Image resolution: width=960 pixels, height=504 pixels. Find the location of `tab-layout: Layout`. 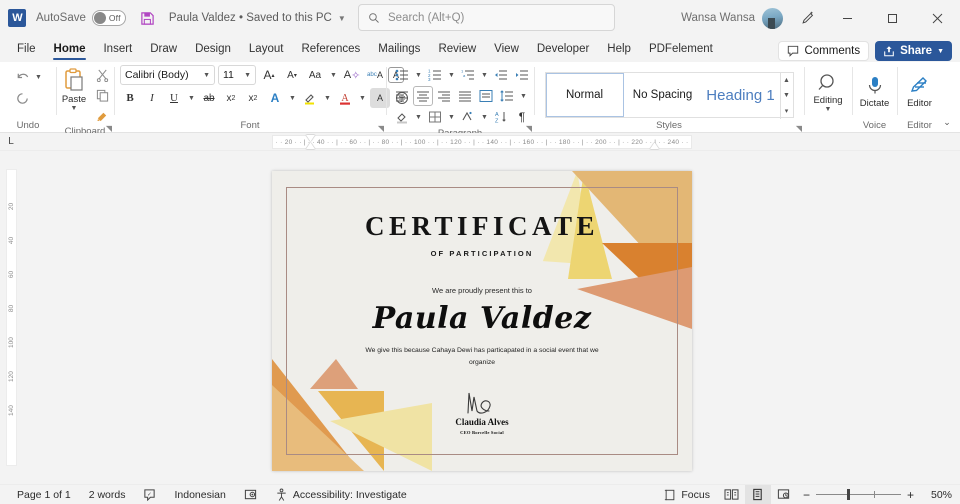

tab-layout: Layout is located at coordinates (266, 50).